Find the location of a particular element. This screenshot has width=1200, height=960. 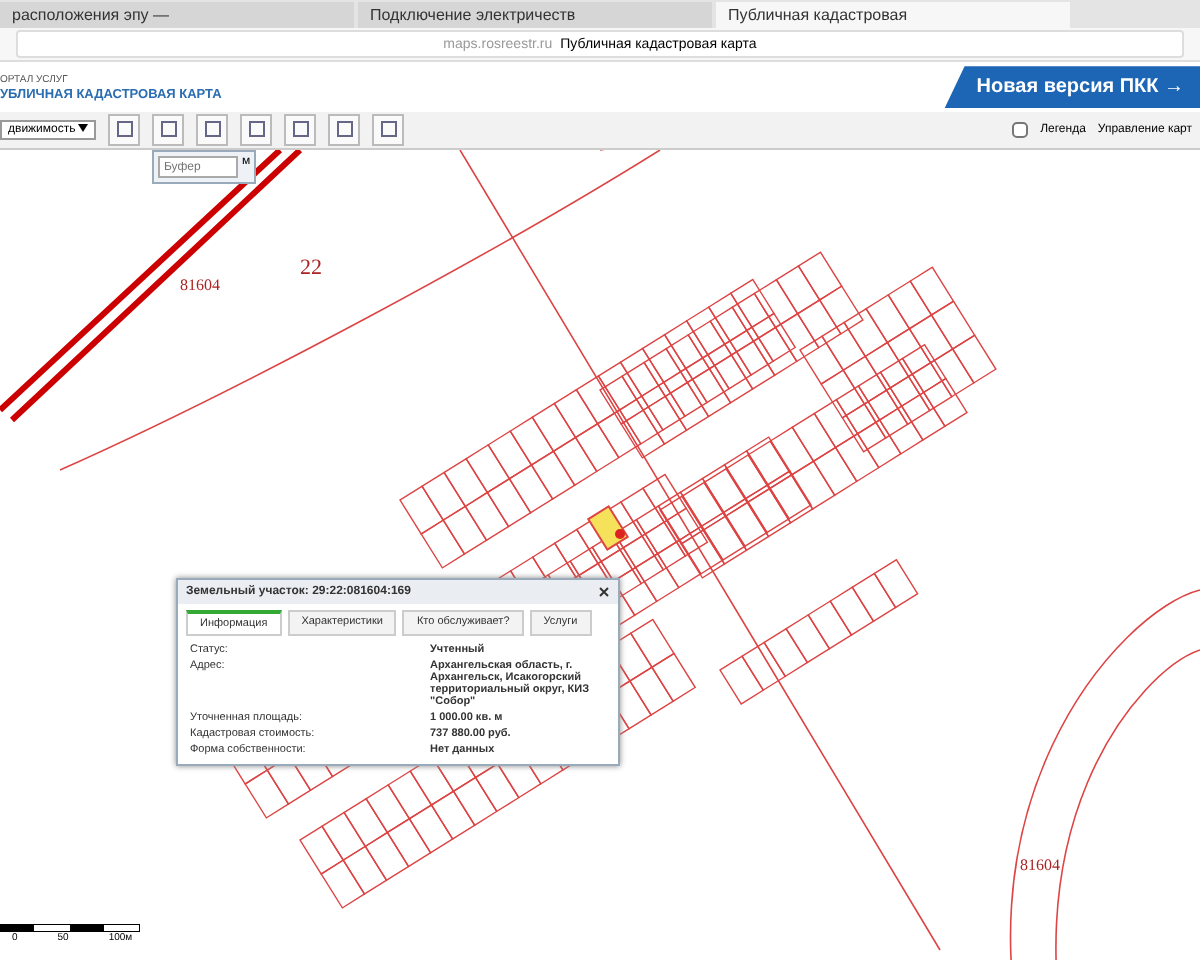

close-icon is located at coordinates (604, 592).